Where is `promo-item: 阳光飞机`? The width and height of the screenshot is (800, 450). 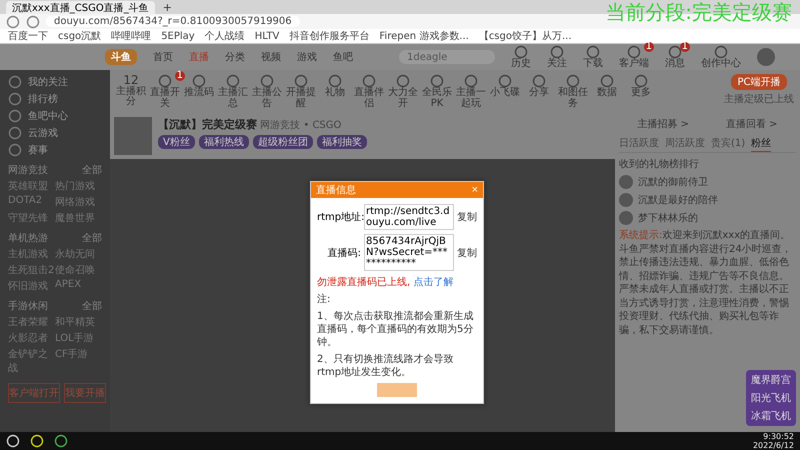 promo-item: 阳光飞机 is located at coordinates (771, 398).